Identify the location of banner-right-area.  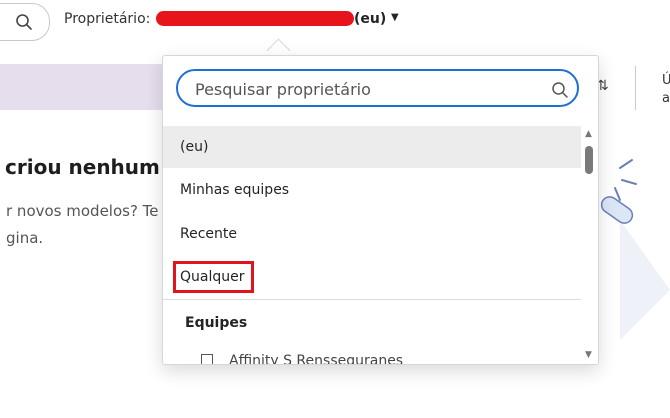
(634, 87).